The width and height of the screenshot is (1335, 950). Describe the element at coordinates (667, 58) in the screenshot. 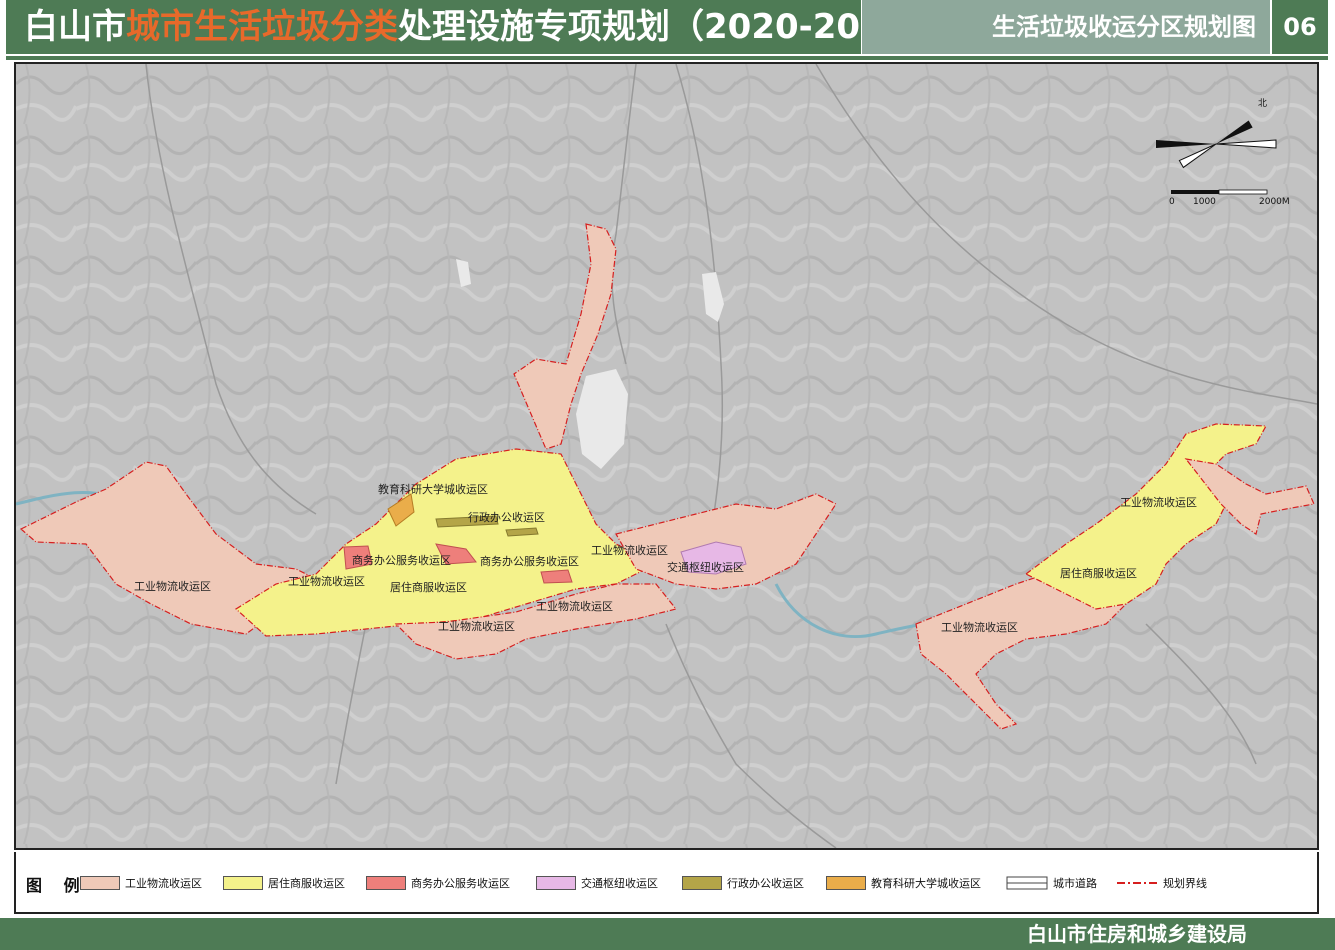

I see `header-divider` at that location.